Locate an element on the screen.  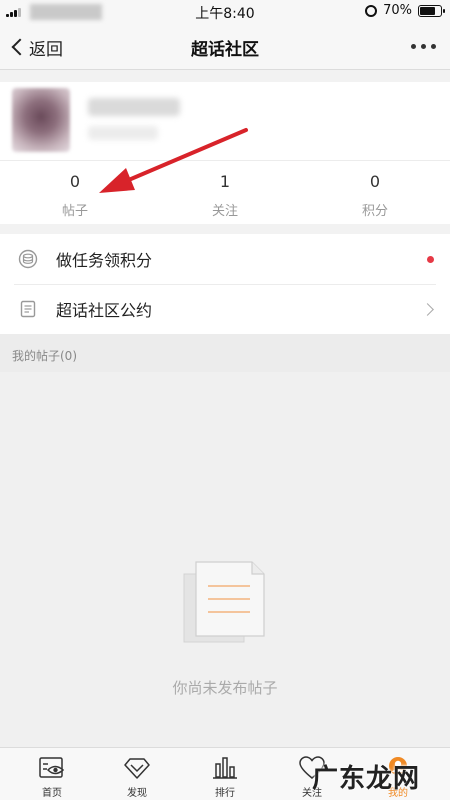
stat-posts: 0 帖子 is located at coordinates (75, 195).